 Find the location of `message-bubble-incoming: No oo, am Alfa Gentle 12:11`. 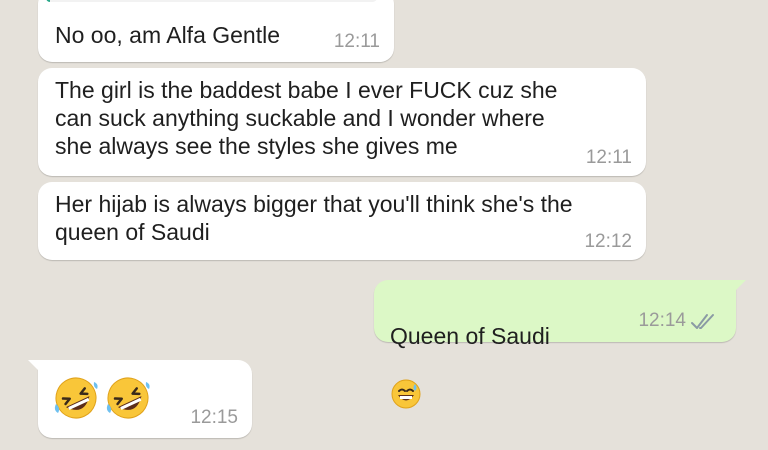

message-bubble-incoming: No oo, am Alfa Gentle 12:11 is located at coordinates (216, 31).